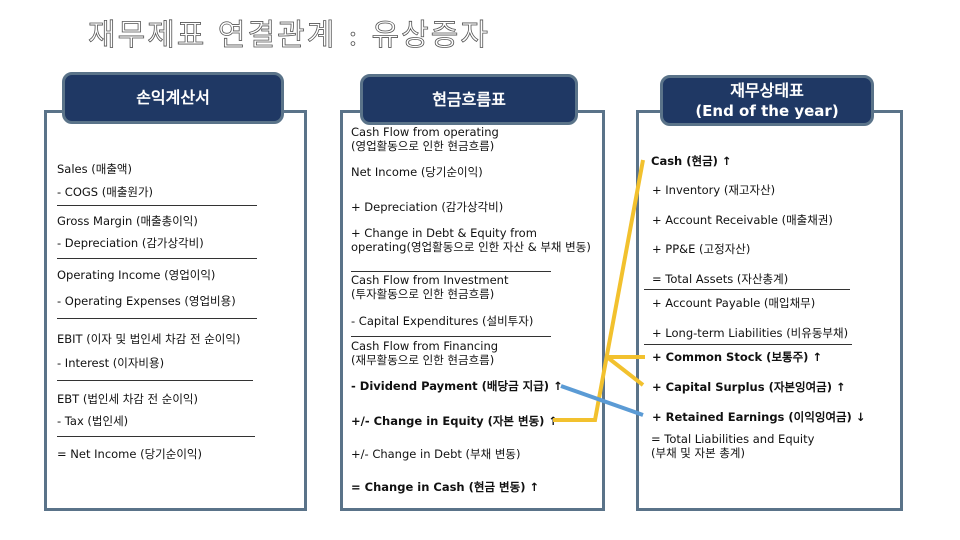 Image resolution: width=960 pixels, height=540 pixels. I want to click on connector-lines, so click(599, 290).